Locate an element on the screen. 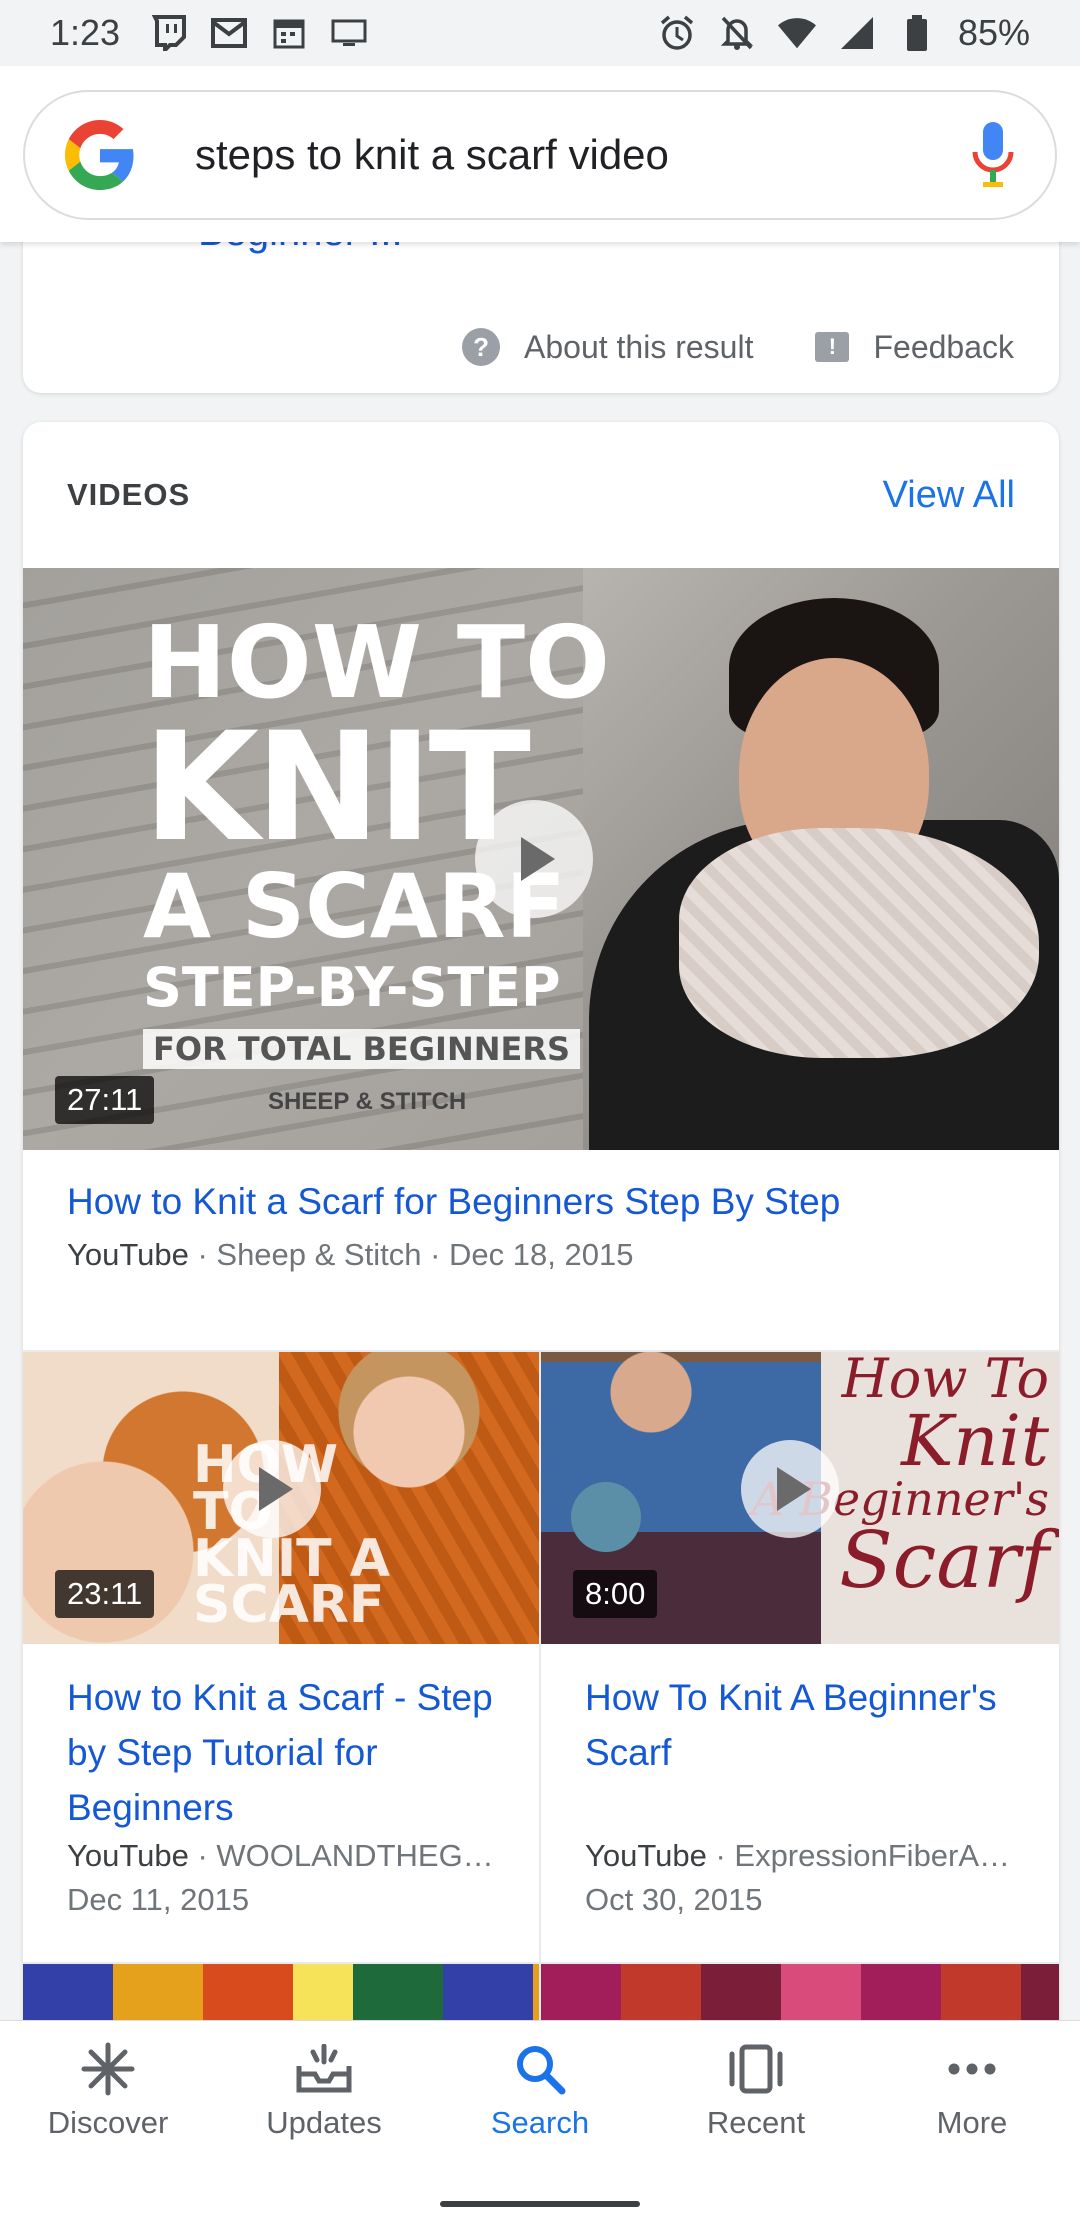 The height and width of the screenshot is (2220, 1080). video-meta: YouTube · Sheep & Stitch · Dec 18, 2015 is located at coordinates (350, 1254).